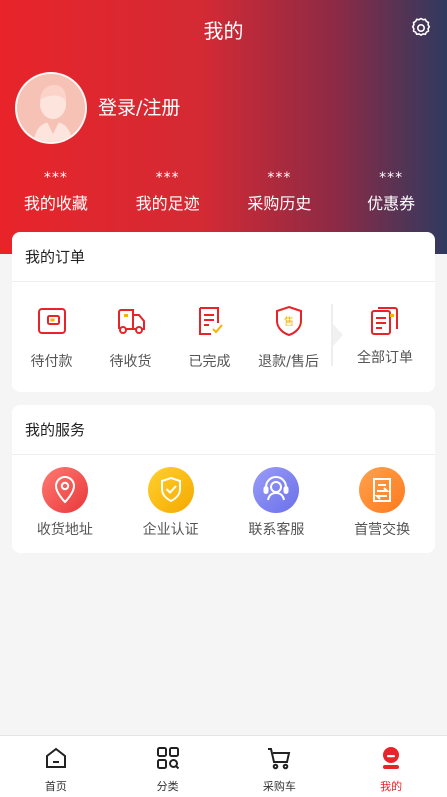 This screenshot has width=447, height=797. Describe the element at coordinates (391, 758) in the screenshot. I see `profile-icon` at that location.